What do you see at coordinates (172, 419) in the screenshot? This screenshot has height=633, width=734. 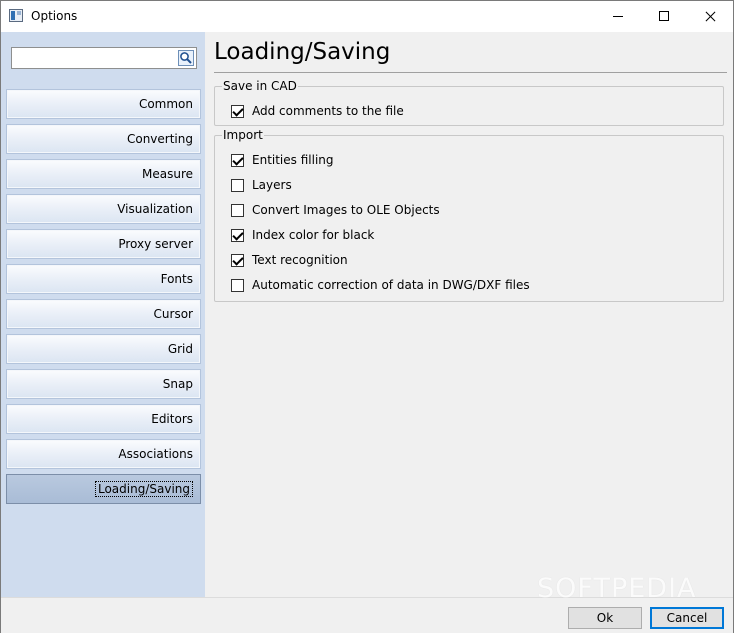 I see `sidebar-item-label: Editors` at bounding box center [172, 419].